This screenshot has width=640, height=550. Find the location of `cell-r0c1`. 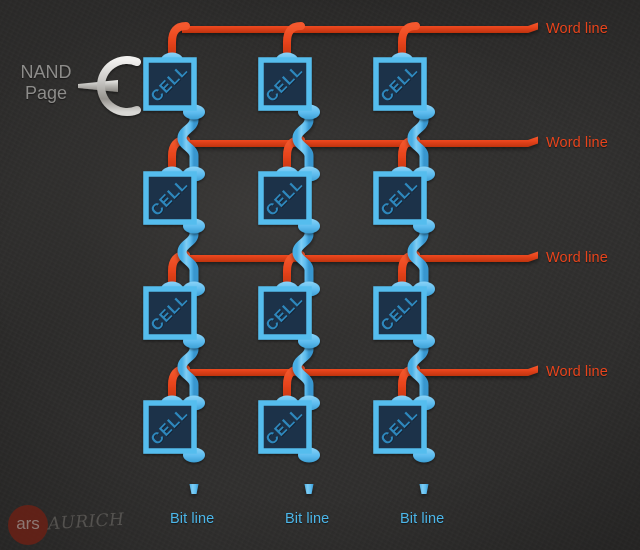

cell-r0c1 is located at coordinates (289, 86).